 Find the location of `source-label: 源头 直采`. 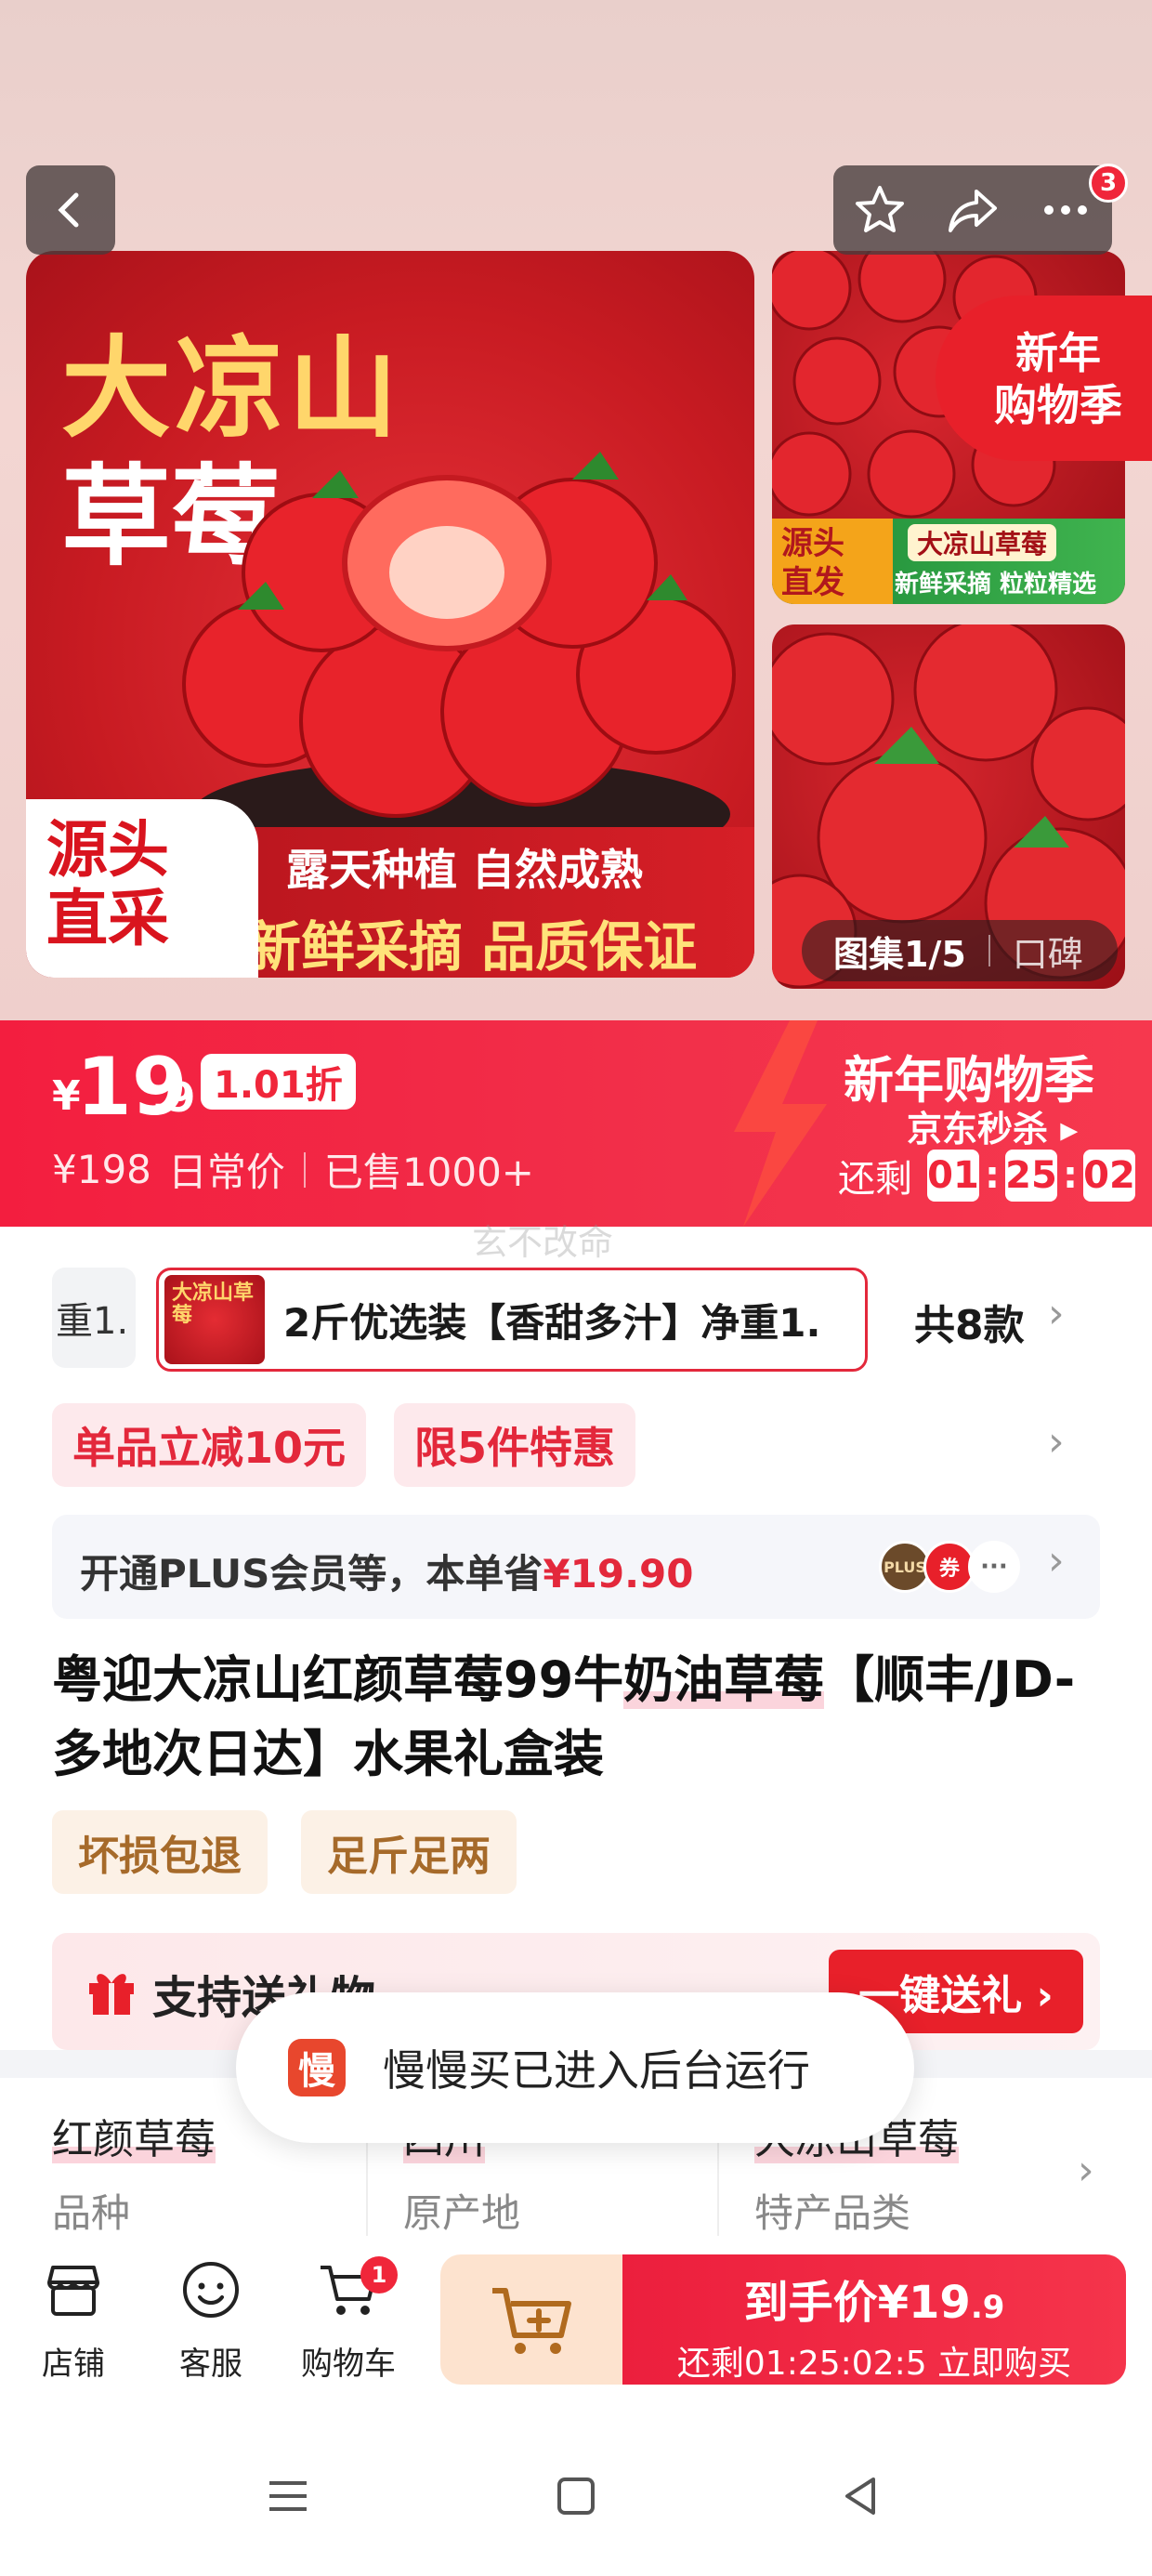

source-label: 源头 直采 is located at coordinates (142, 888).